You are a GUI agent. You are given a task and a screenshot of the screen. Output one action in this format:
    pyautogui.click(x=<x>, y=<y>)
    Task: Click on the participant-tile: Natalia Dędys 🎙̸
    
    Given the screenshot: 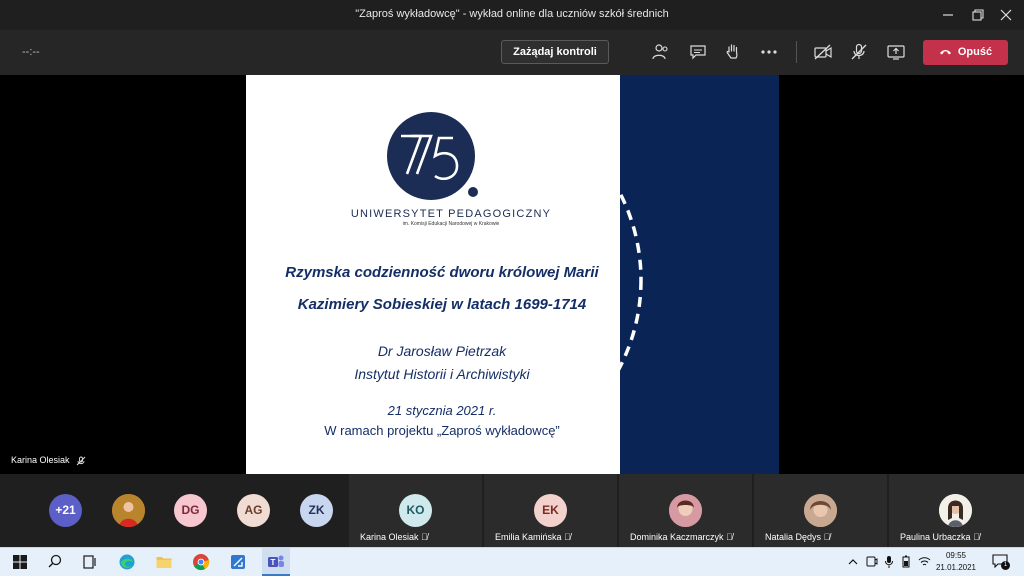 What is the action you would take?
    pyautogui.click(x=820, y=510)
    